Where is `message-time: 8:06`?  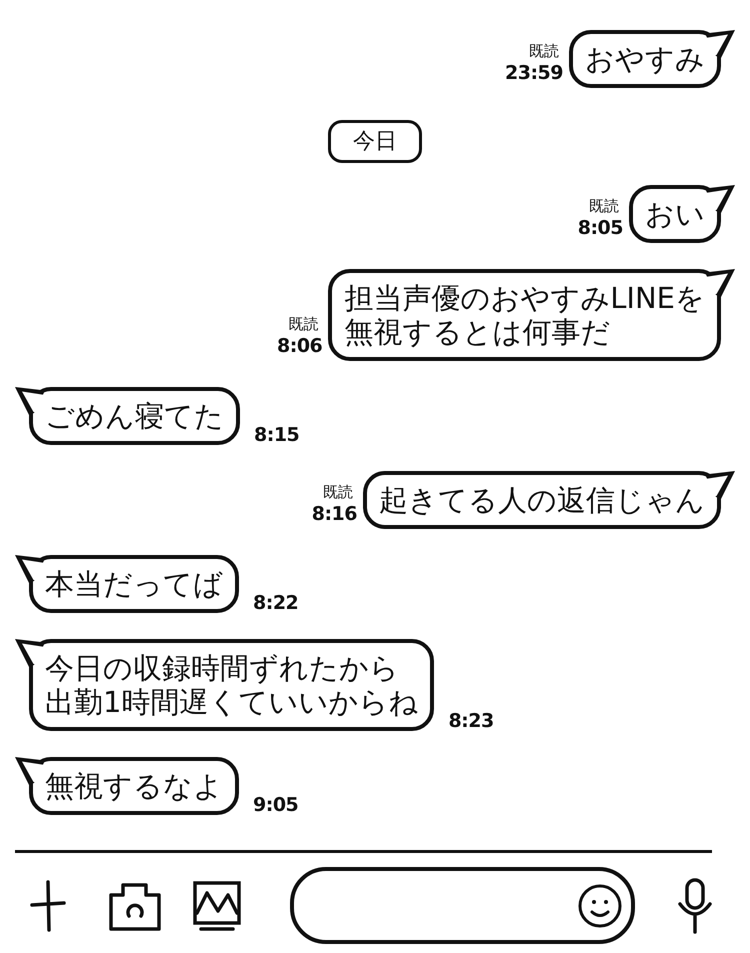
message-time: 8:06 is located at coordinates (299, 346).